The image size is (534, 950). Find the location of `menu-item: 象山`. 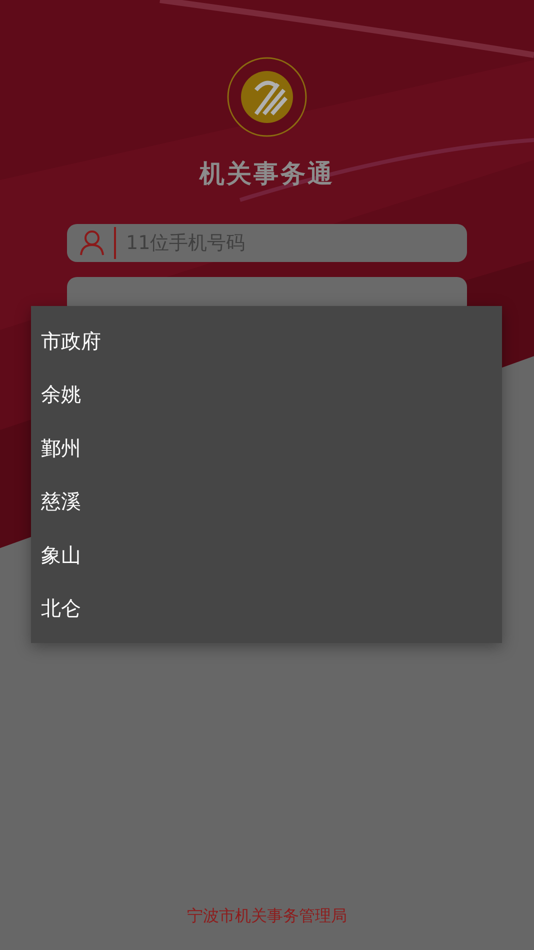

menu-item: 象山 is located at coordinates (266, 555).